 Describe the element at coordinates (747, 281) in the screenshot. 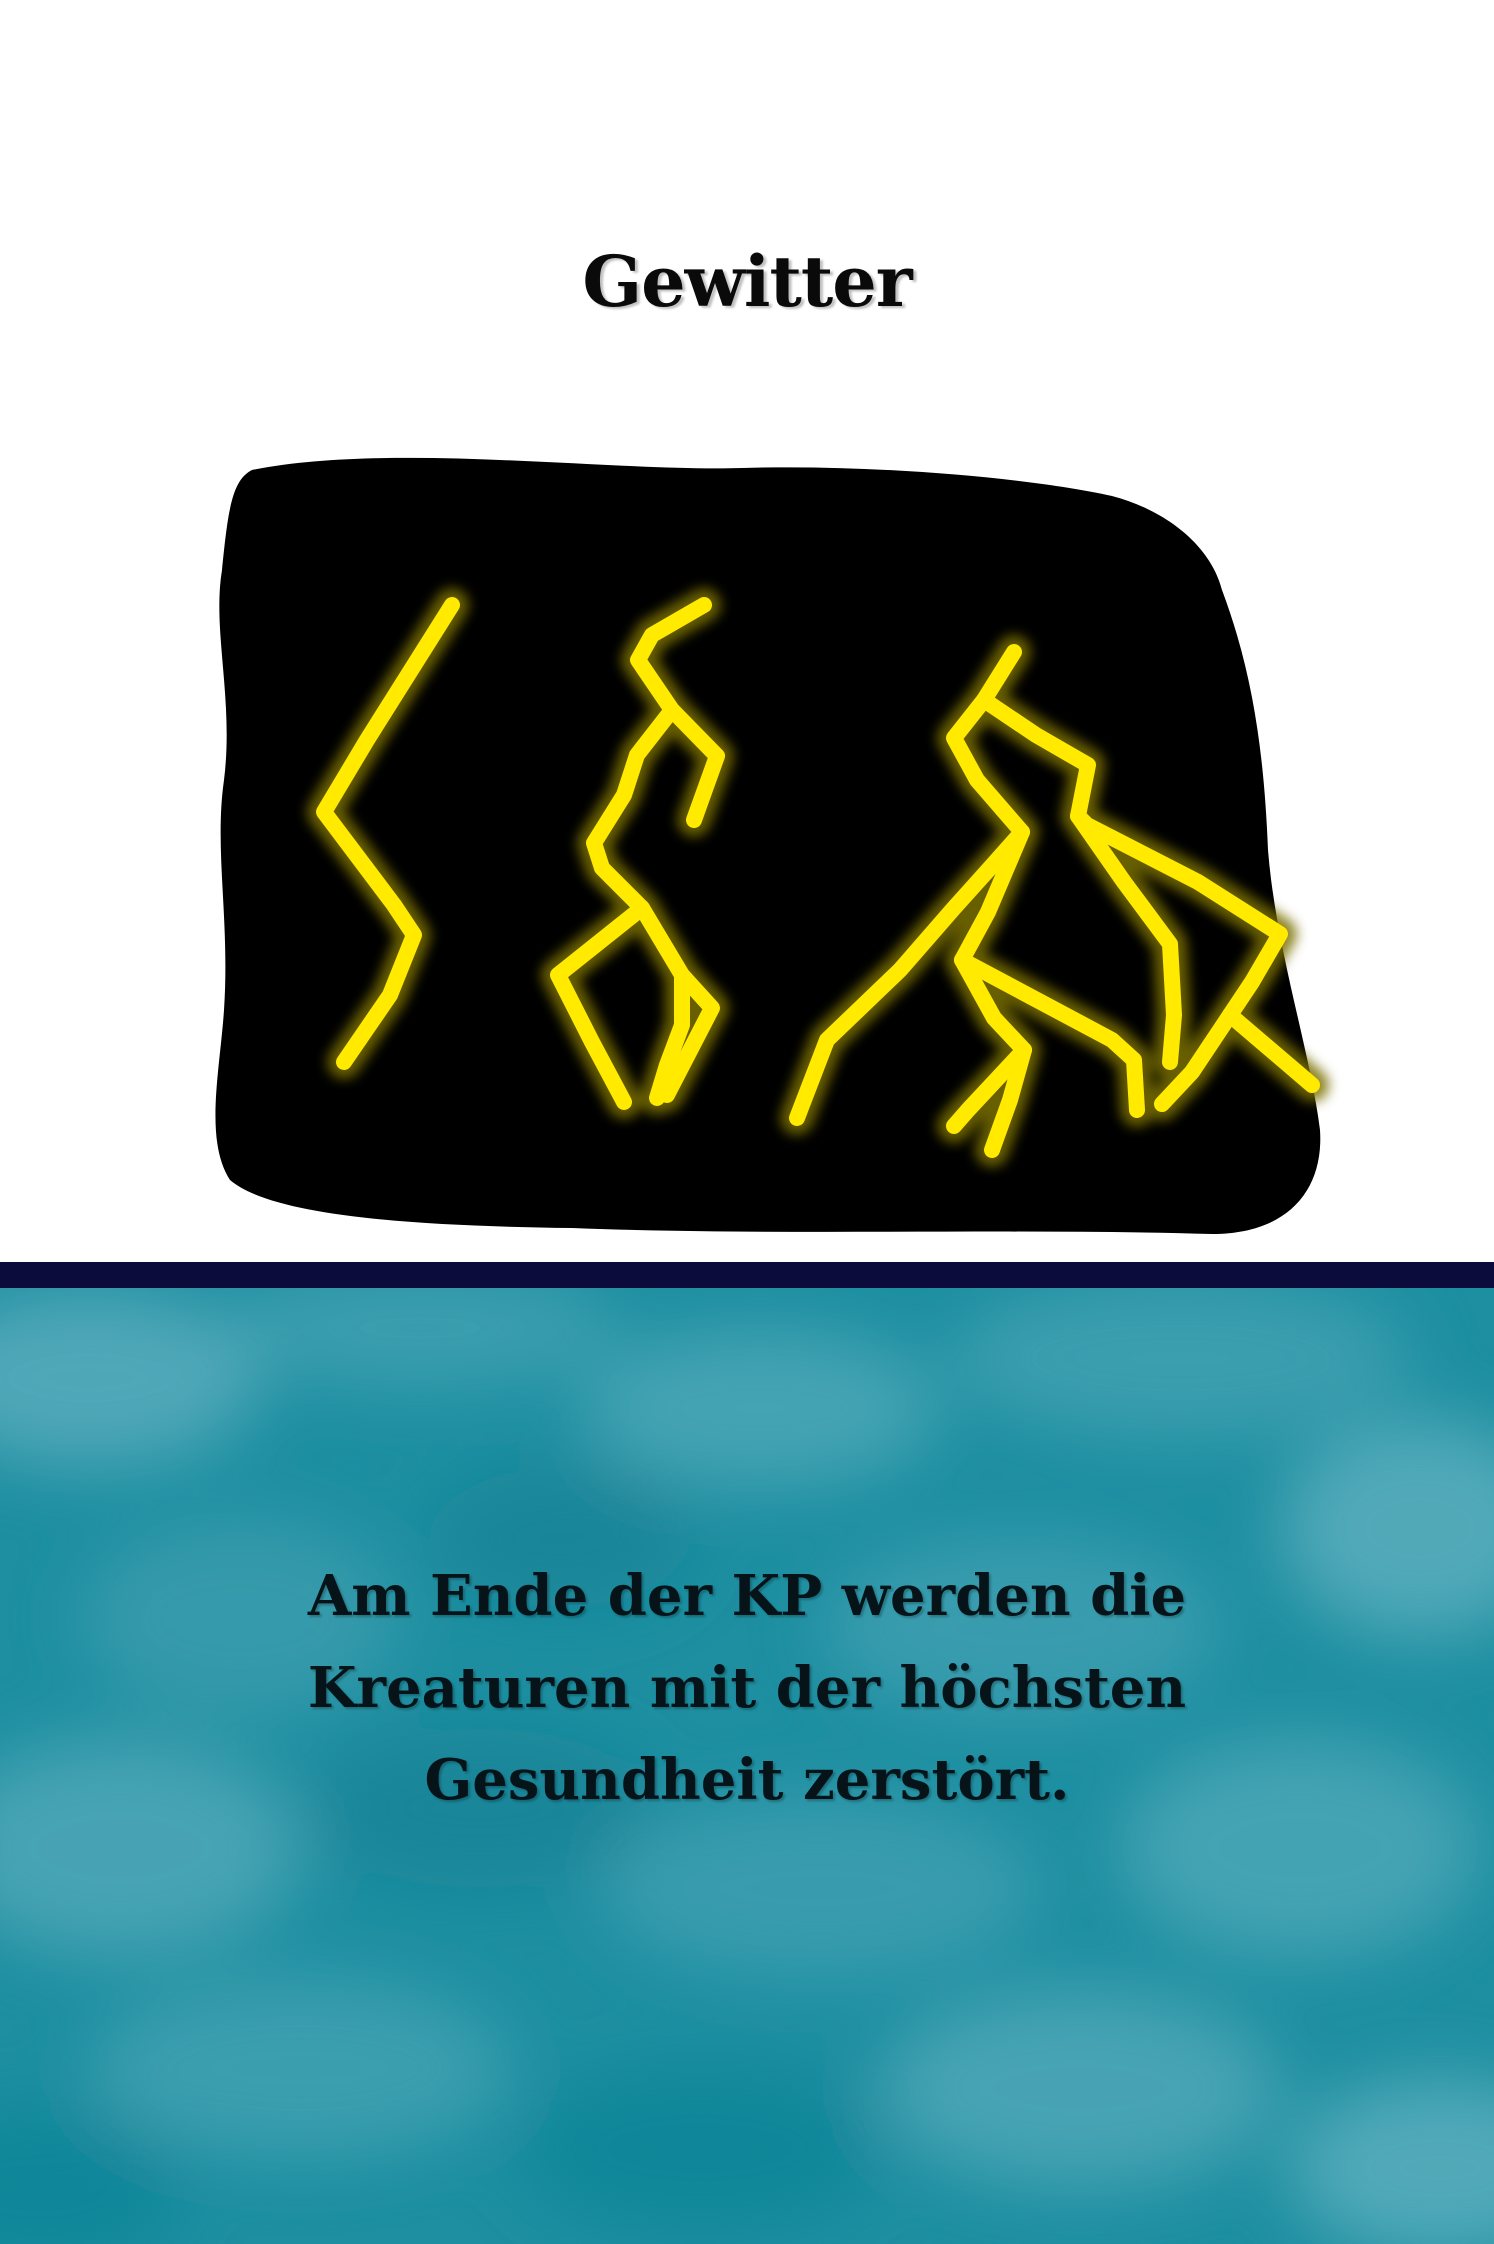

I see `card-title: Gewitter` at that location.